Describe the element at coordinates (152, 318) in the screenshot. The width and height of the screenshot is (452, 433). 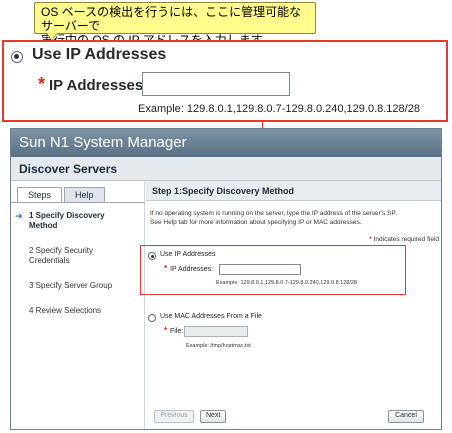
I see `mac-radio` at that location.